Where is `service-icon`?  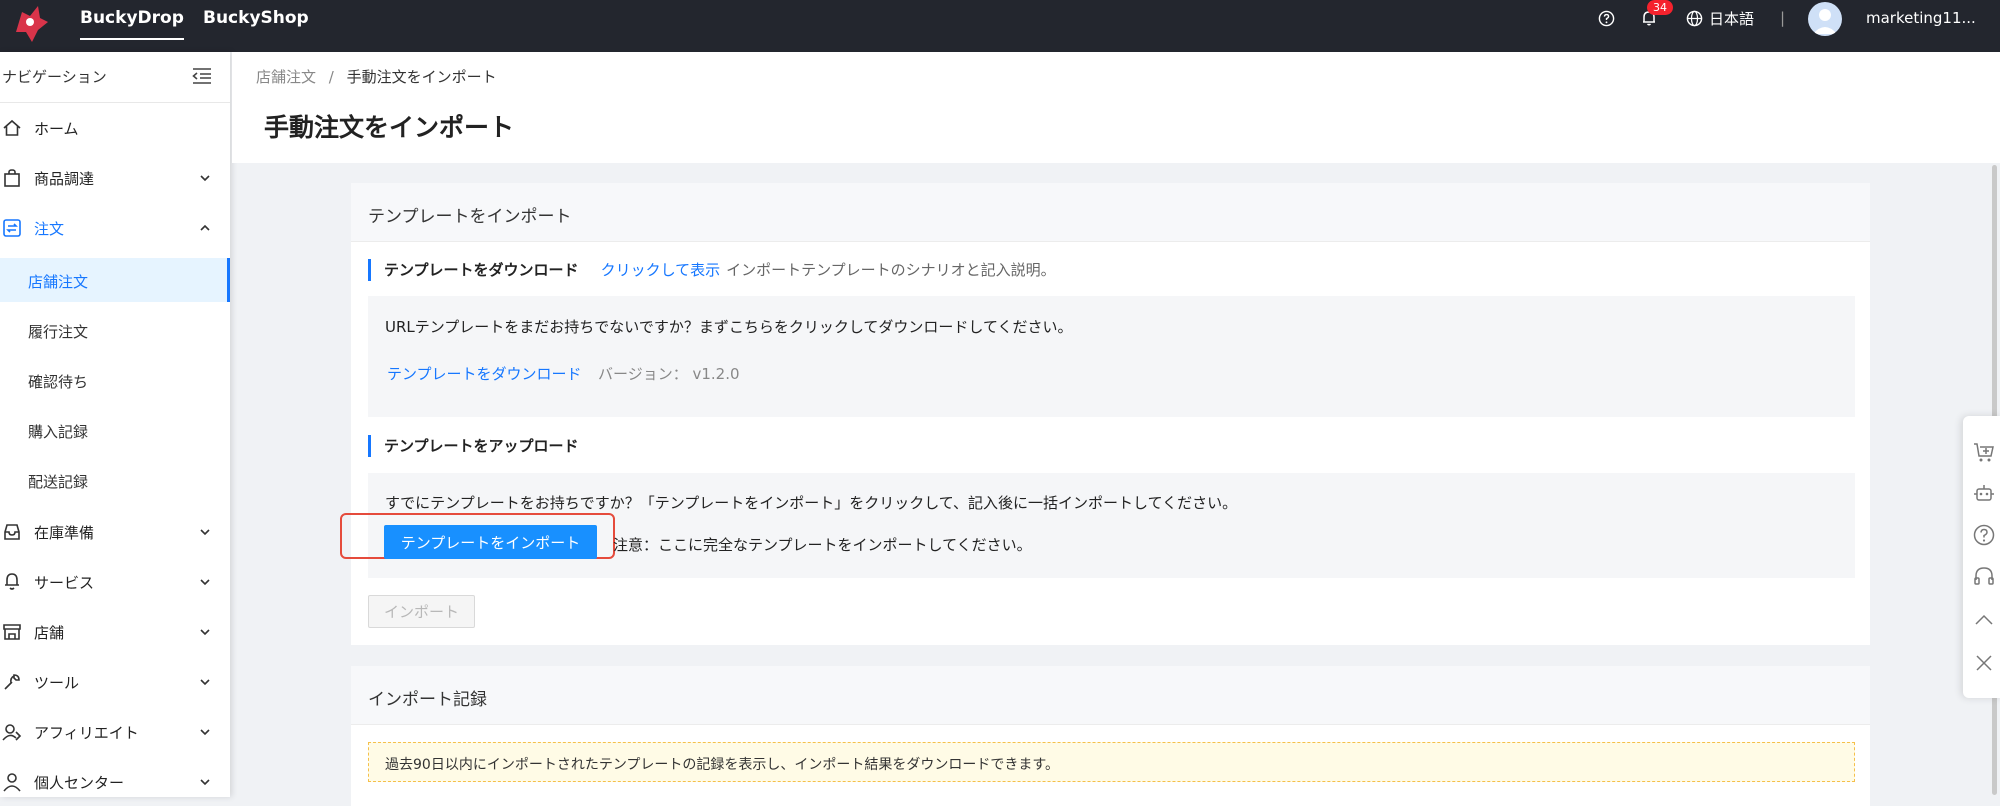
service-icon is located at coordinates (12, 581).